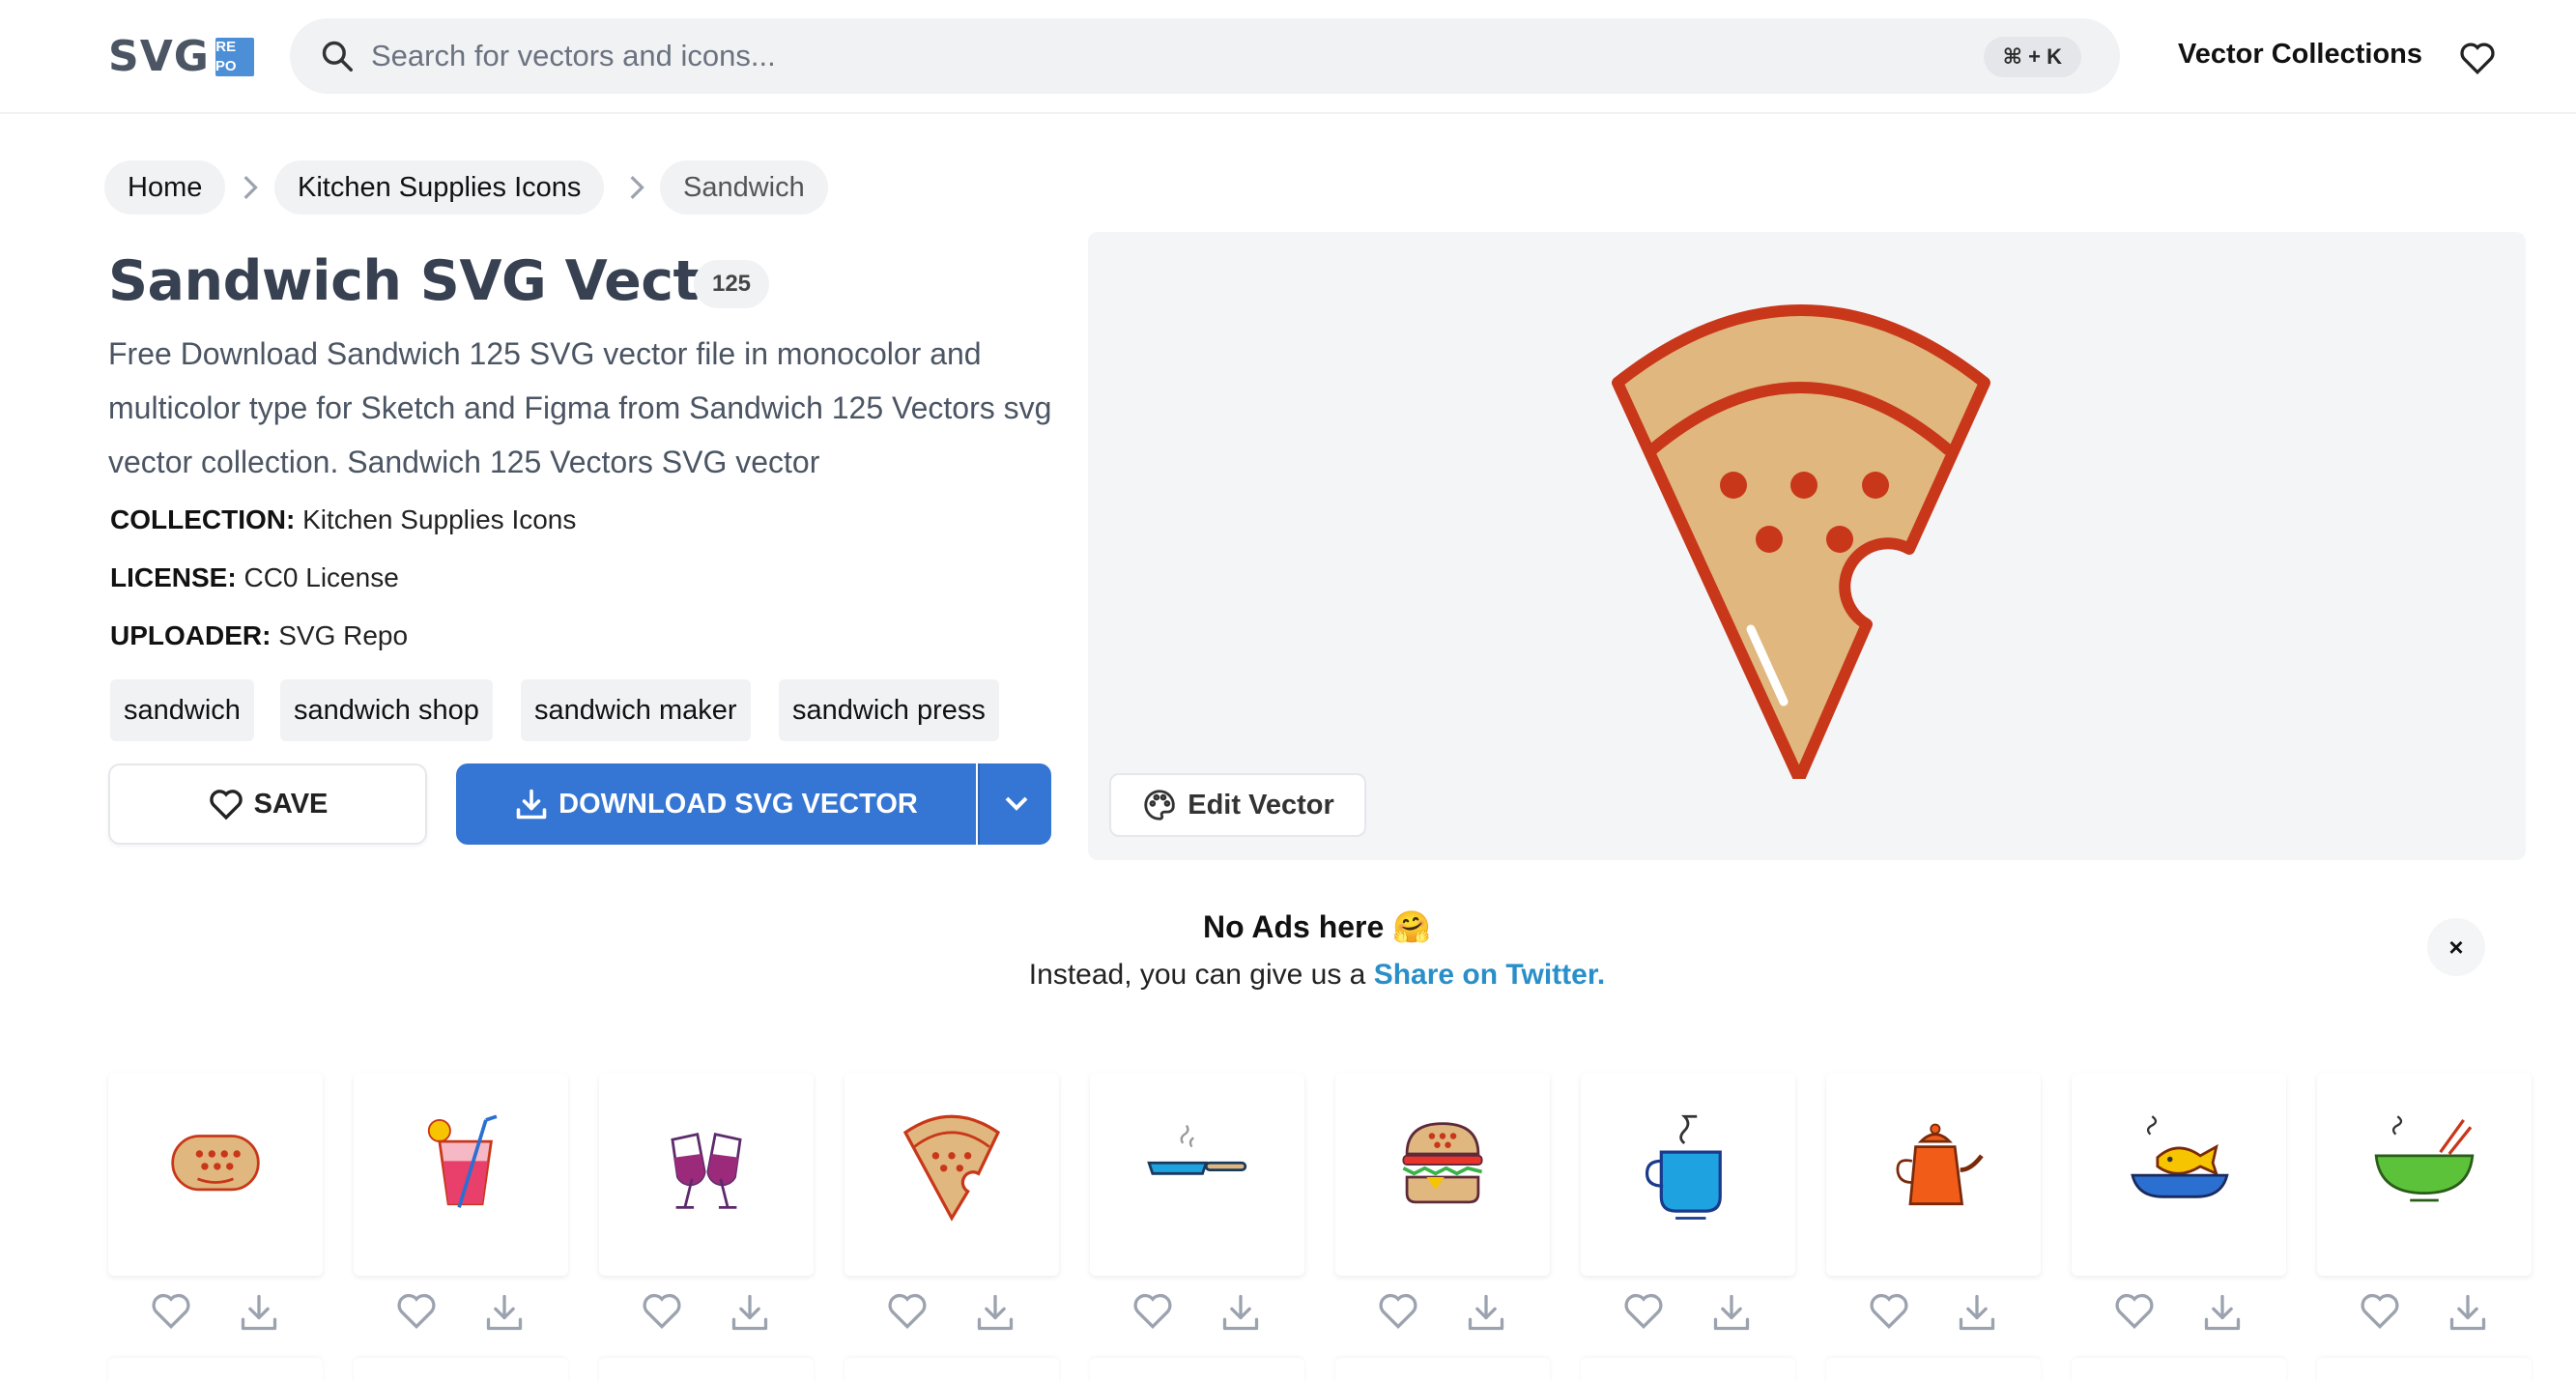 The height and width of the screenshot is (1382, 2576). I want to click on keyboard-shortcut-badge: ⌘ + K, so click(2032, 57).